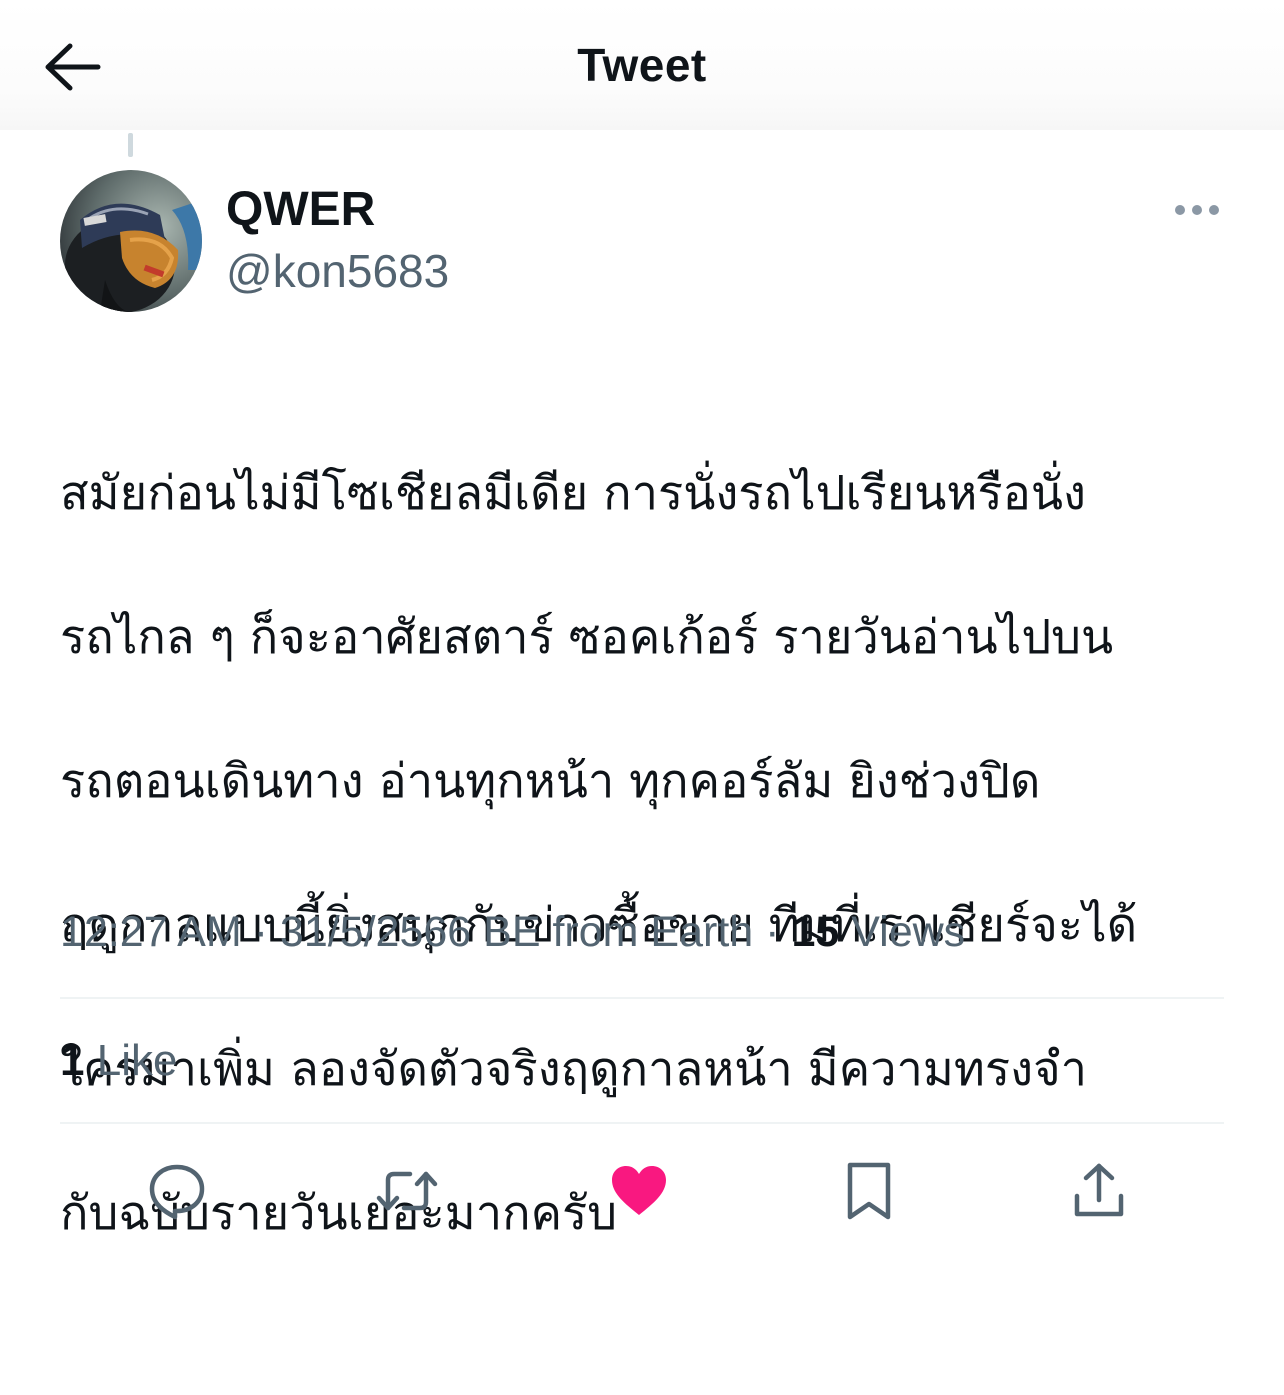 The height and width of the screenshot is (1395, 1284). I want to click on likes-summary: 1 Like, so click(118, 1061).